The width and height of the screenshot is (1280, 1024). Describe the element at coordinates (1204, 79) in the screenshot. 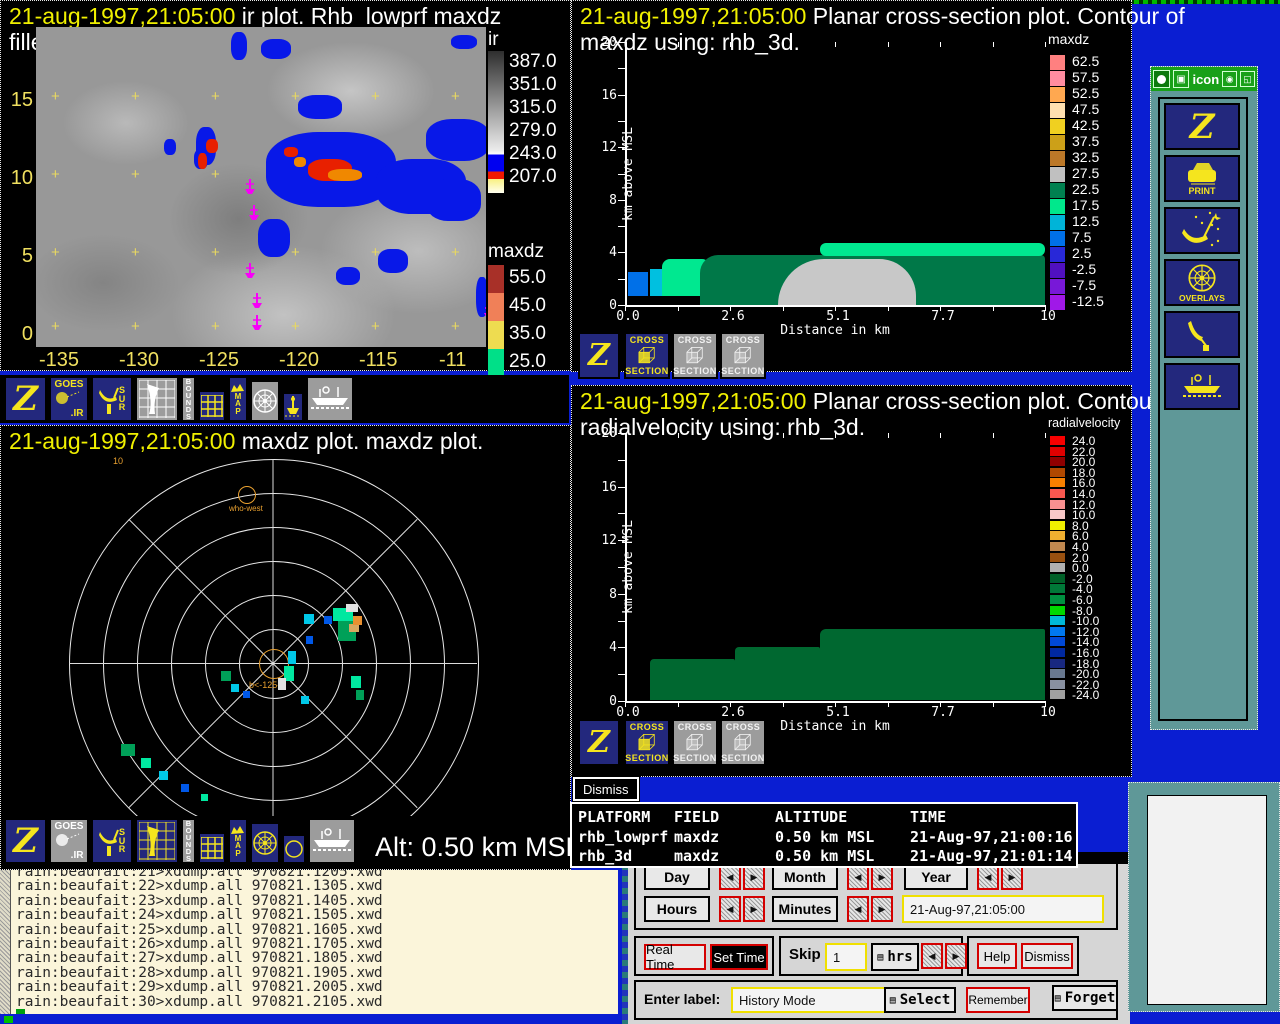

I see `icon-window-titlebar: ▣ icon ◉ ◱` at that location.